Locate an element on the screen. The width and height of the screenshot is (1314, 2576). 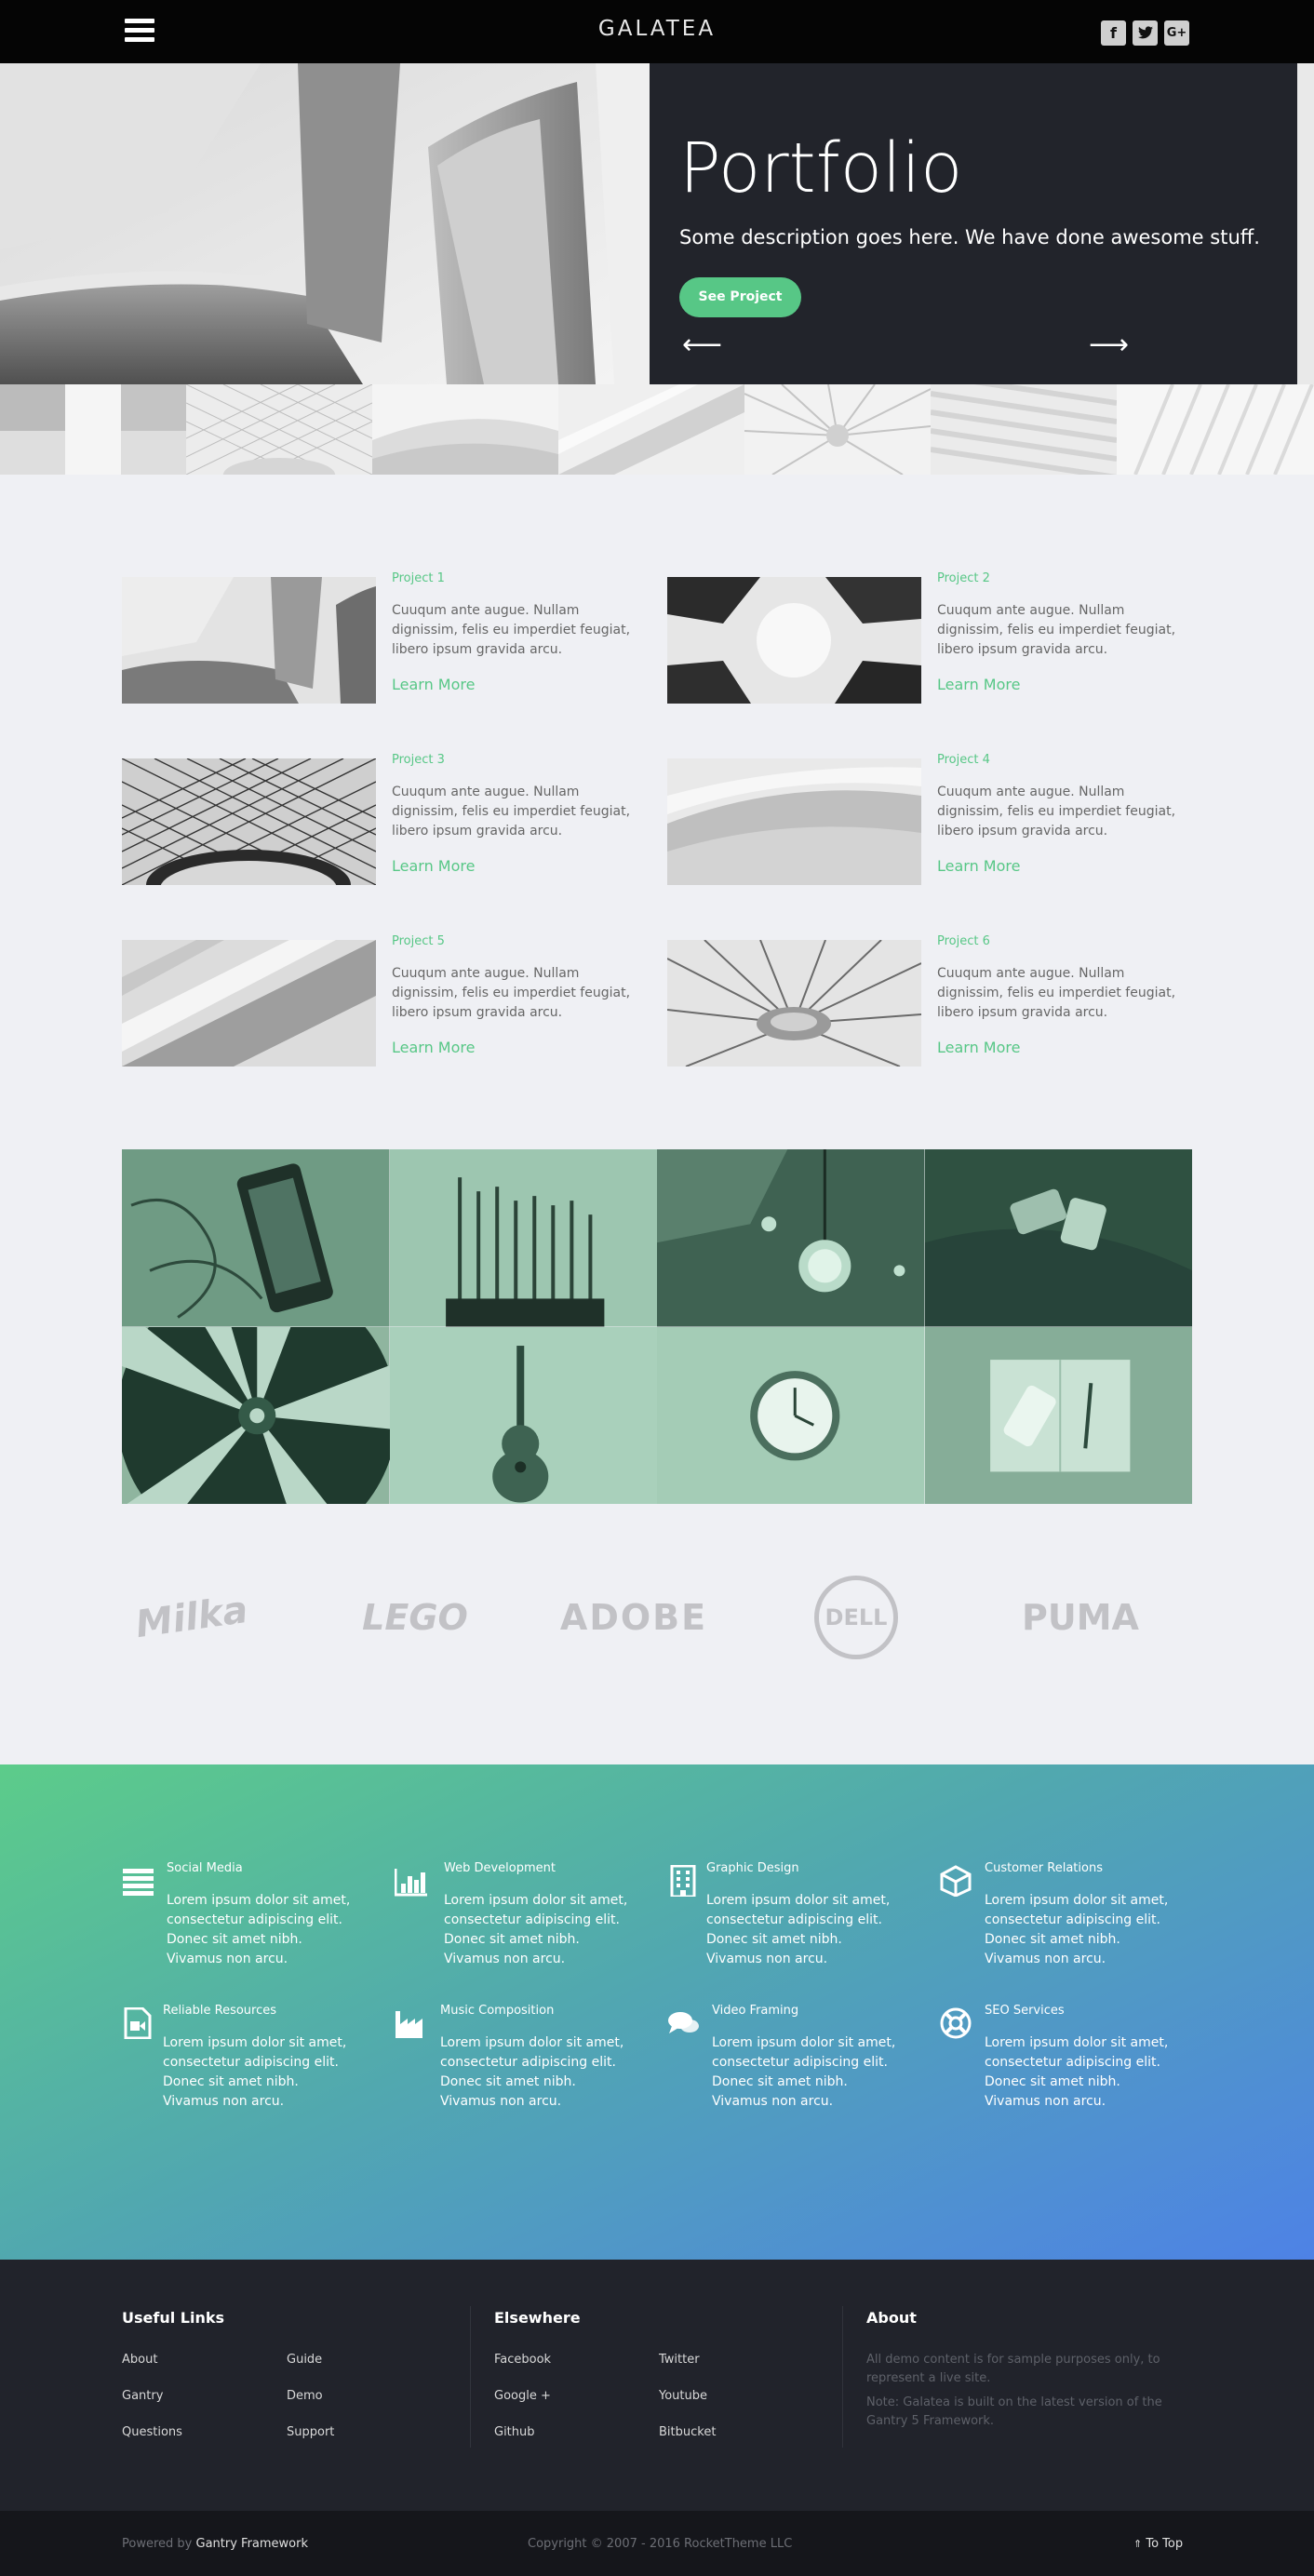
puma-logo: PUMA is located at coordinates (1081, 1617).